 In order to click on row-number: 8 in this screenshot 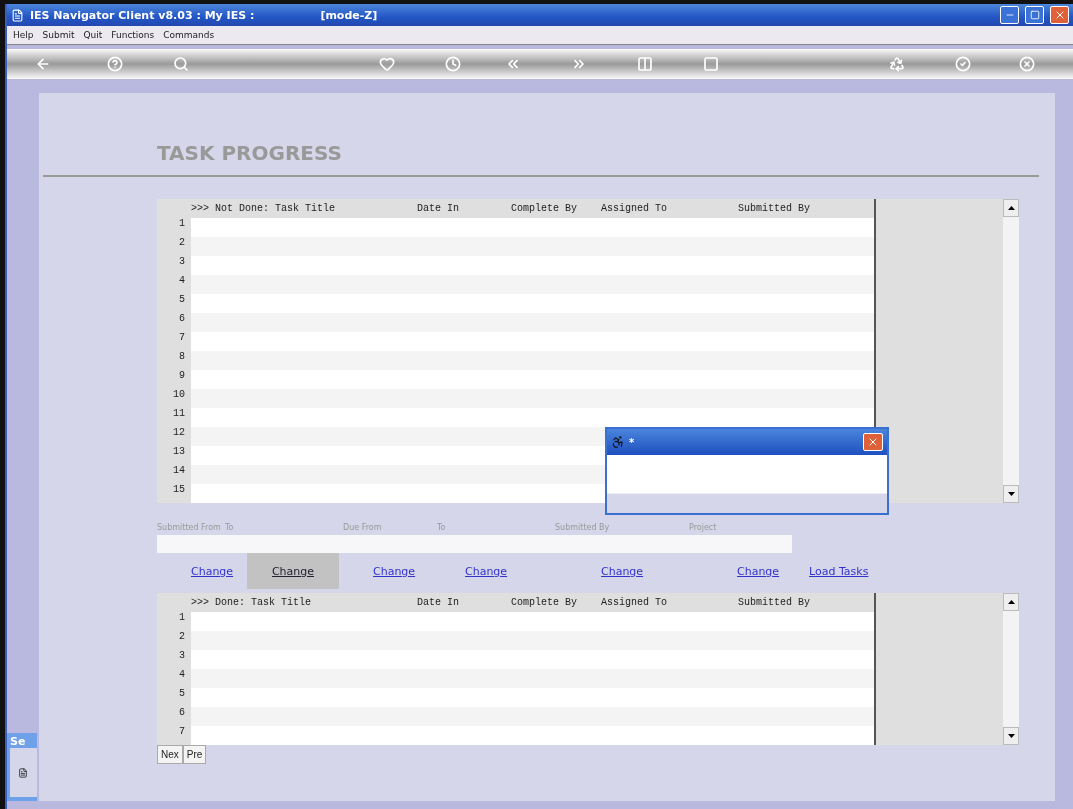, I will do `click(174, 360)`.